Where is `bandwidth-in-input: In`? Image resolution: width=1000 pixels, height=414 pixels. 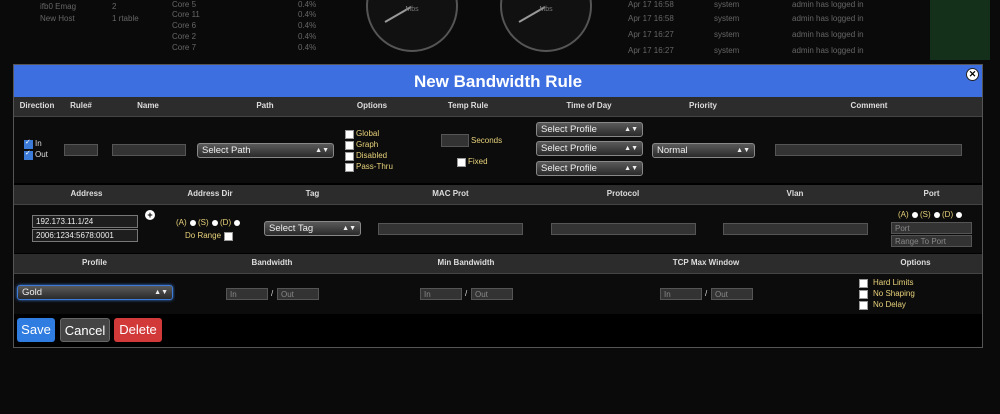
bandwidth-in-input: In is located at coordinates (247, 294).